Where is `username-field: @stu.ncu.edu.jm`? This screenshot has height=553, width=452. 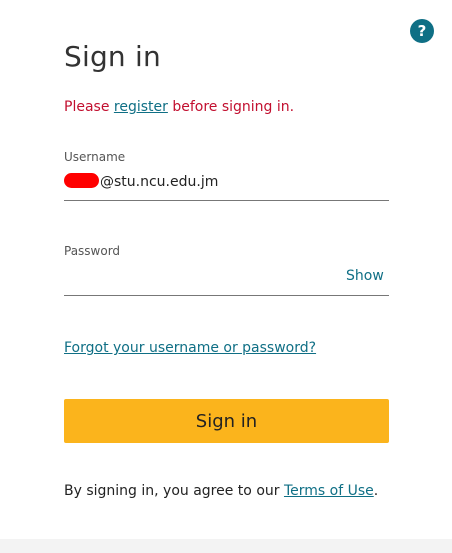 username-field: @stu.ncu.edu.jm is located at coordinates (141, 181).